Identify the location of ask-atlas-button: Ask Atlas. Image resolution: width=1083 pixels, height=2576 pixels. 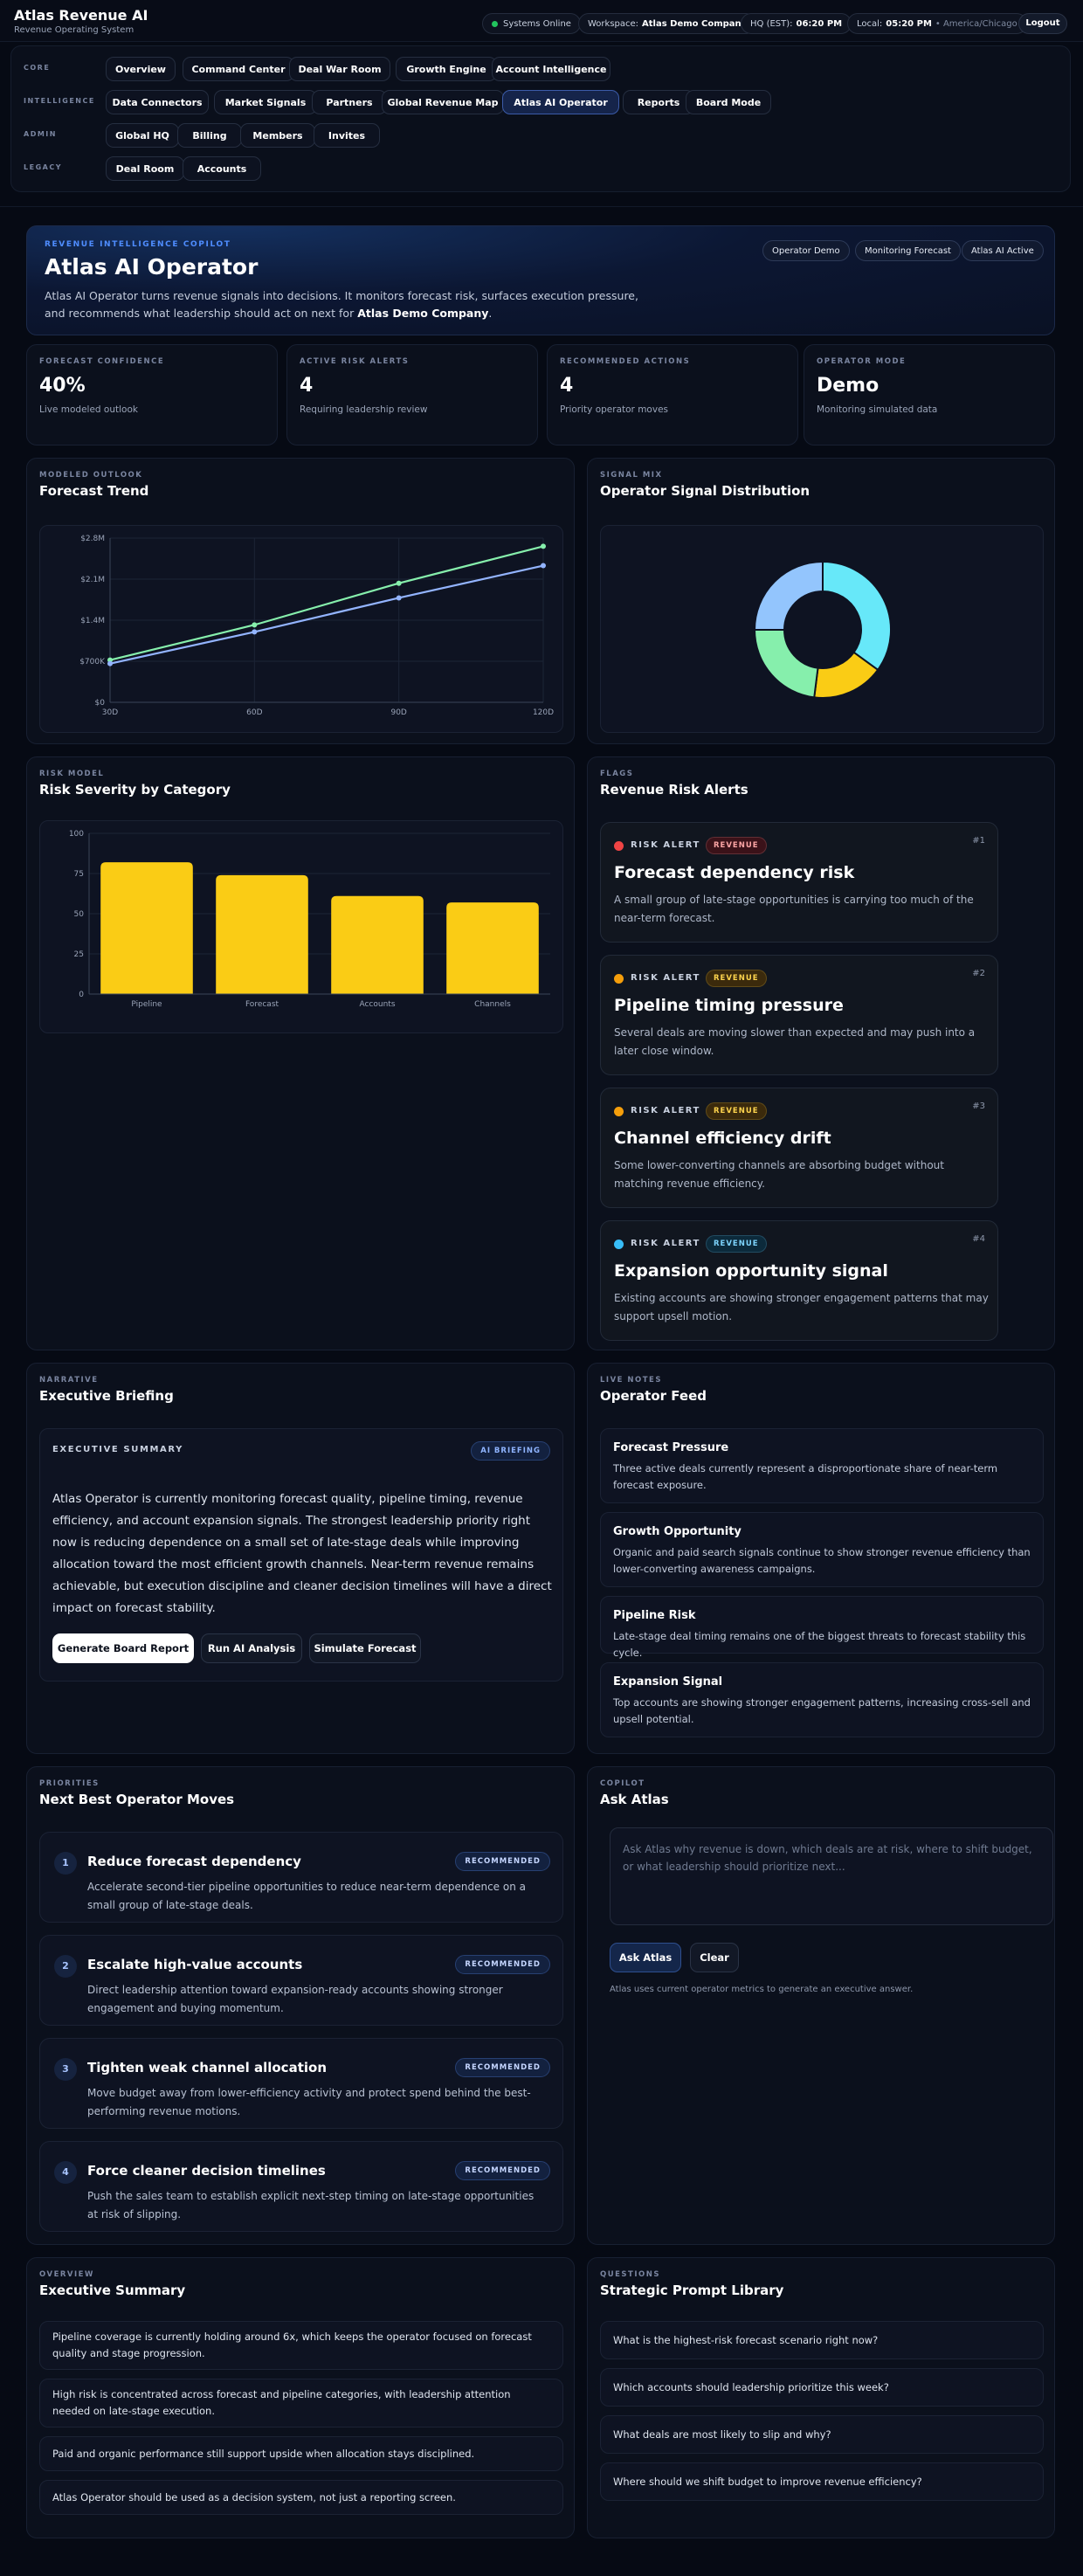
(645, 1957).